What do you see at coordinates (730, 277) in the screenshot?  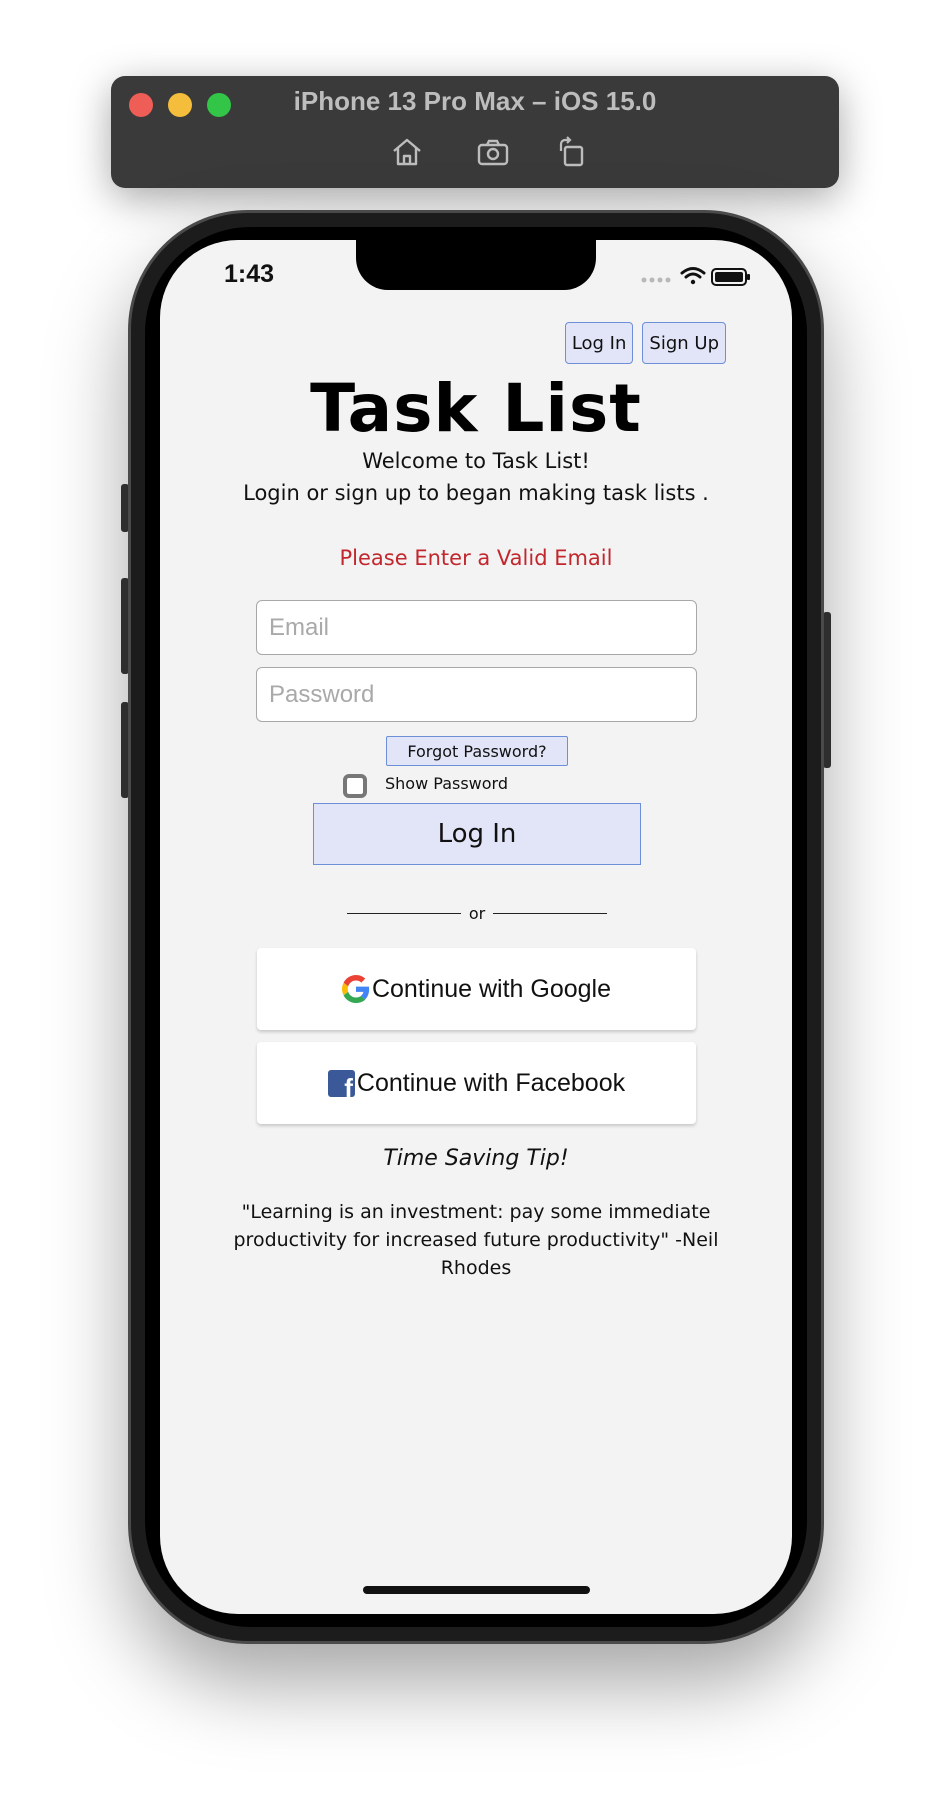 I see `battery-icon` at bounding box center [730, 277].